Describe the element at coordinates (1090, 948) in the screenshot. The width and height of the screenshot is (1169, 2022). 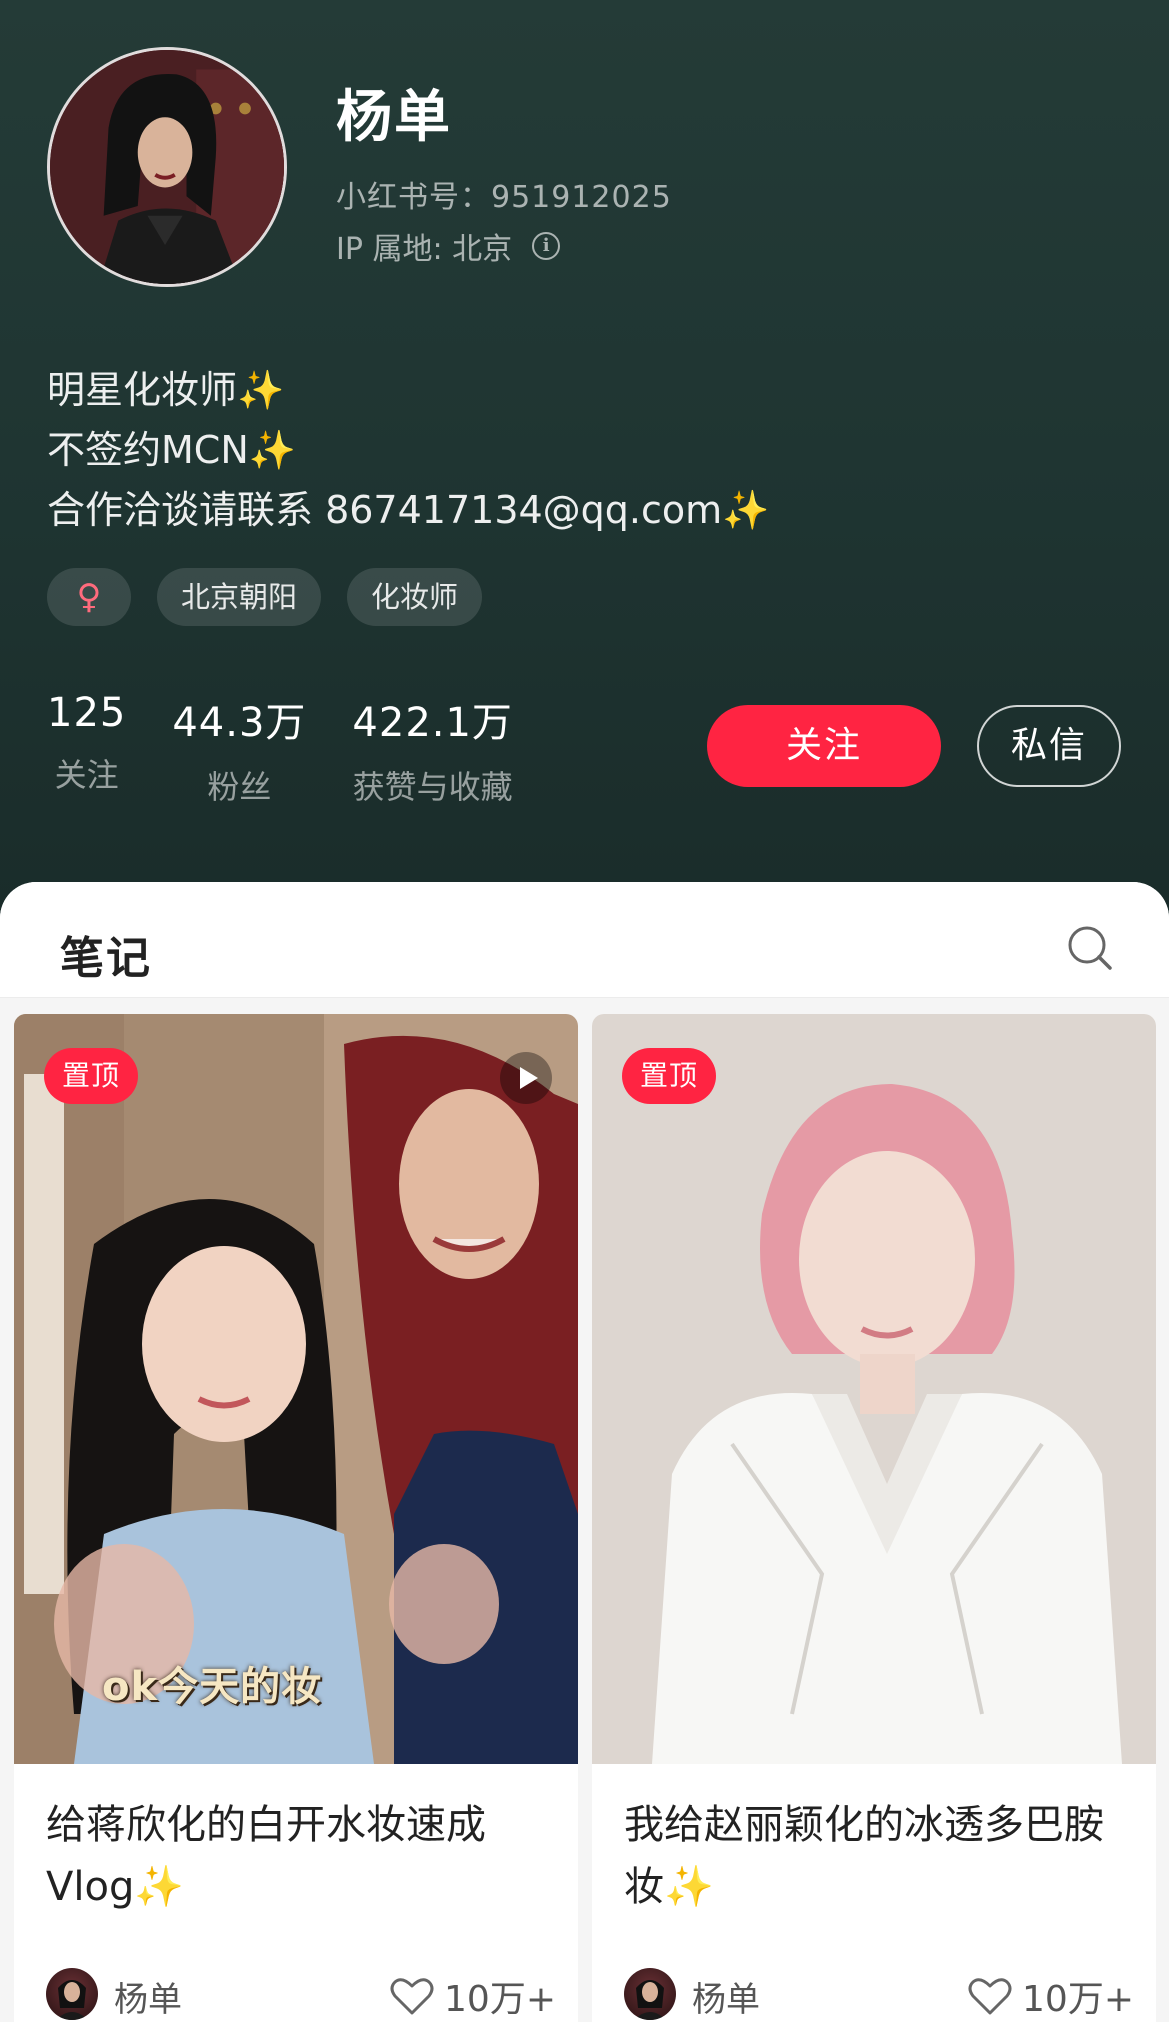
I see `search-icon` at that location.